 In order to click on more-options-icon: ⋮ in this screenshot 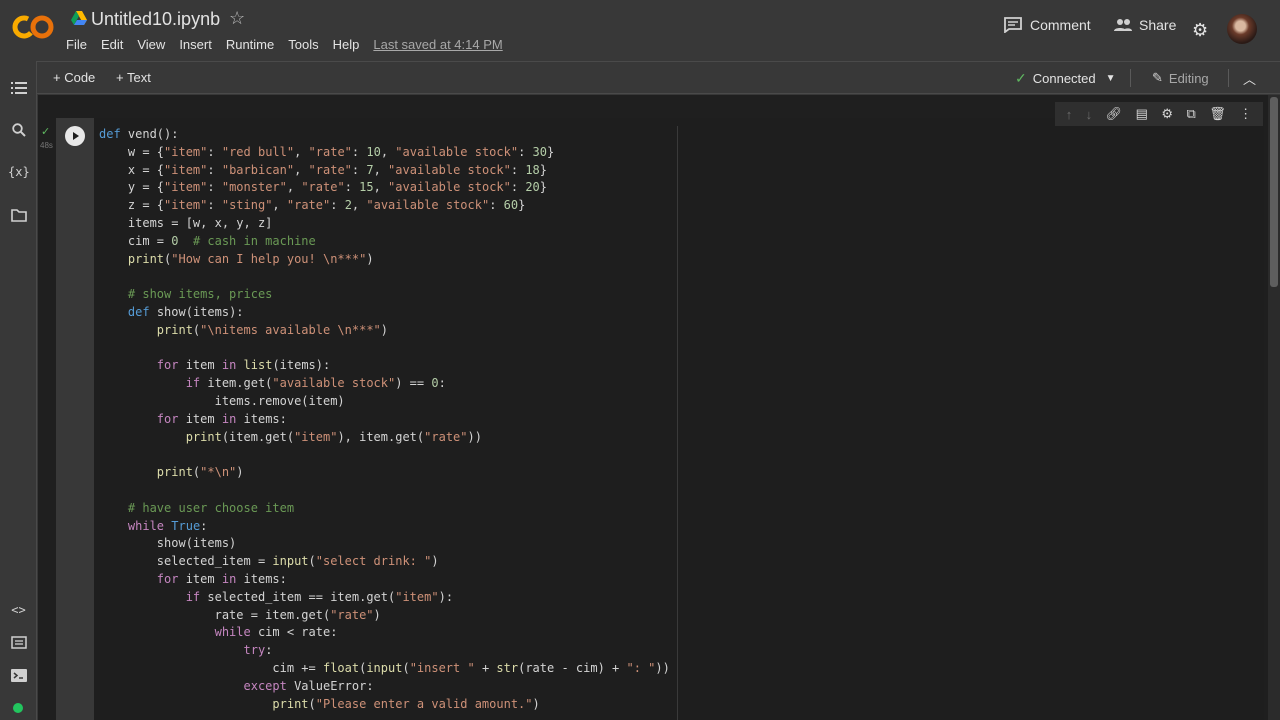, I will do `click(1245, 114)`.